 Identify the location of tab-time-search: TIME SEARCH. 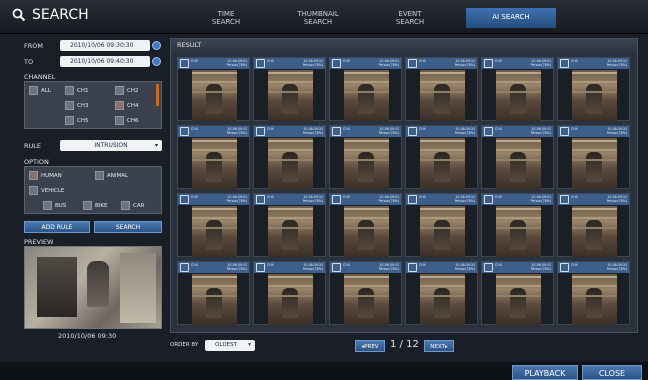
(226, 18).